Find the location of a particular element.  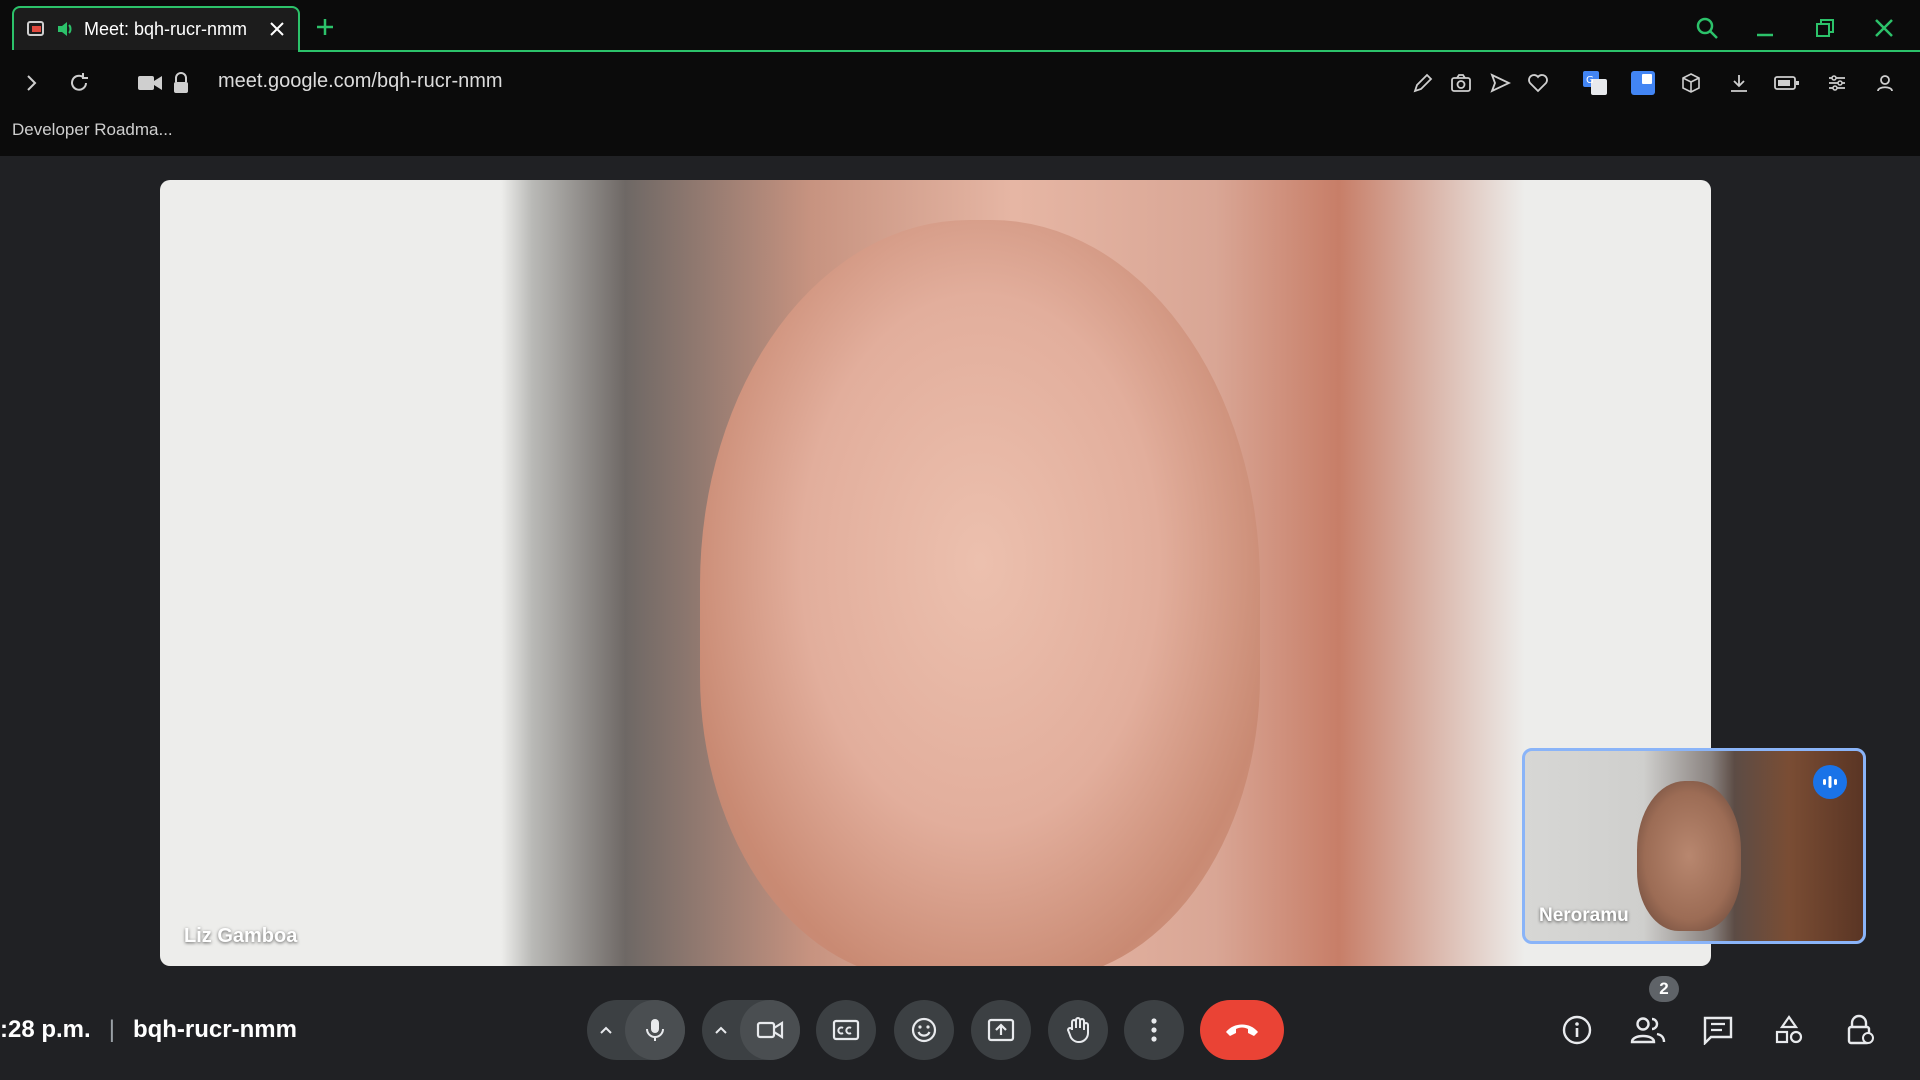

self-view-tile: Neroramu is located at coordinates (1694, 846).